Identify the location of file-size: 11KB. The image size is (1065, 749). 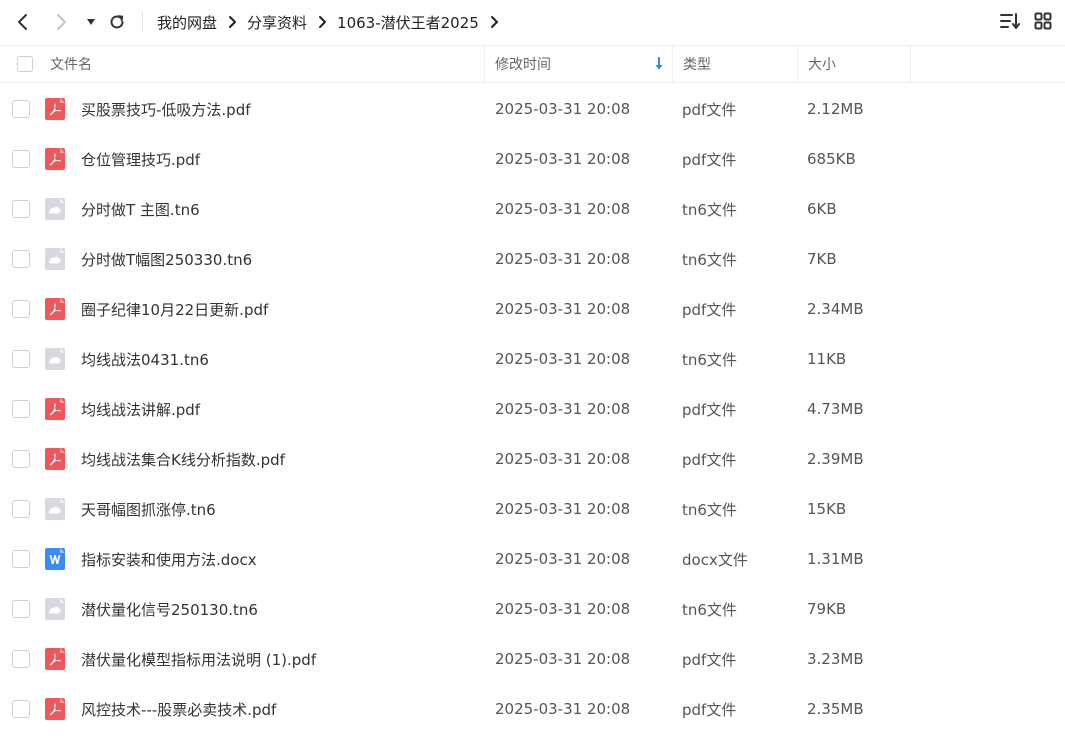
(827, 359).